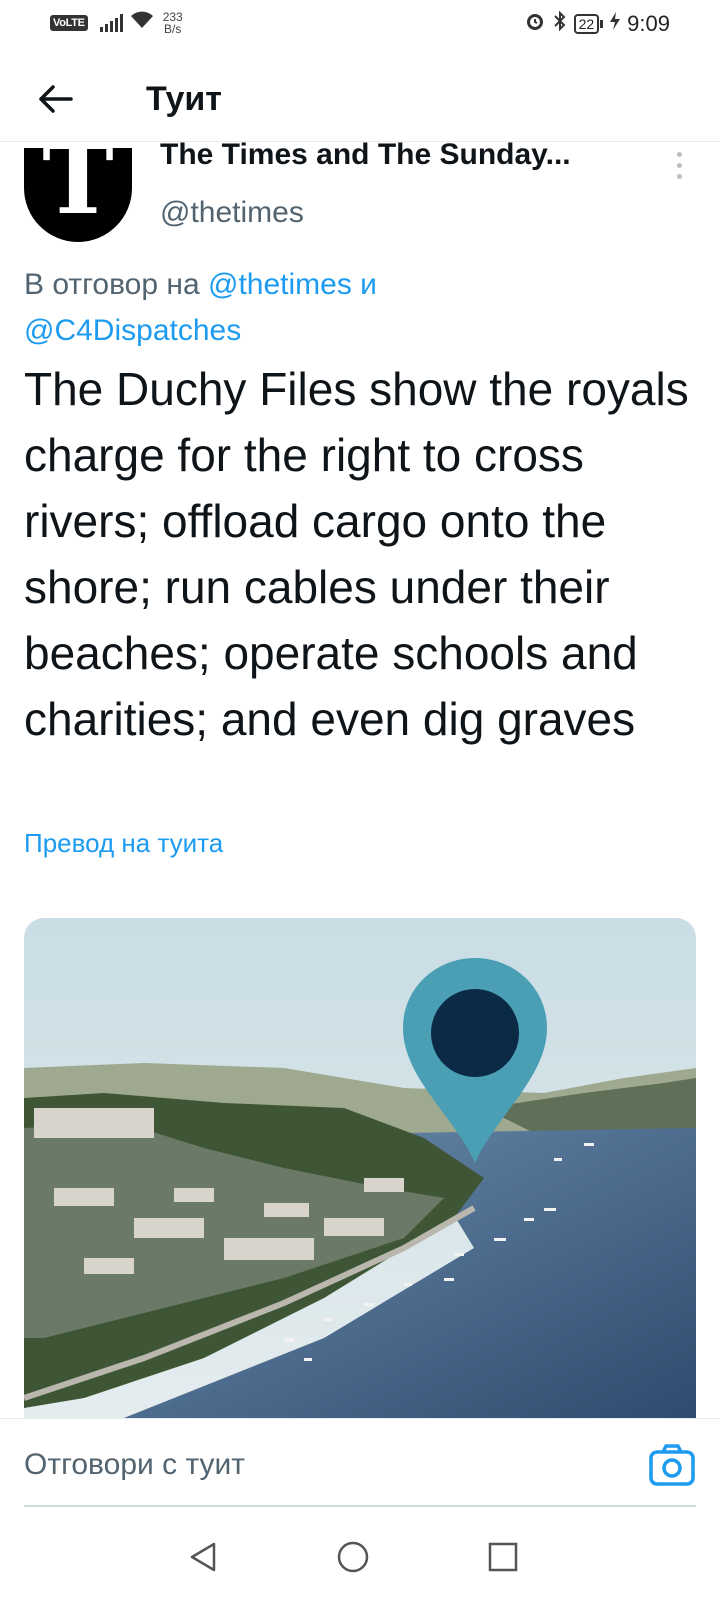  I want to click on reply-input: Отговори с туит, so click(324, 1465).